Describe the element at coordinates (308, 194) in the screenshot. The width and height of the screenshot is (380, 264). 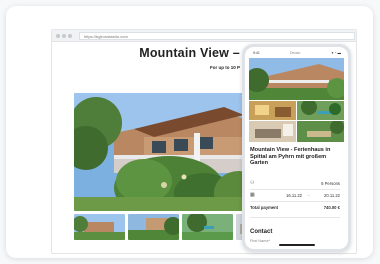
I see `date-arrow-icon: →` at that location.